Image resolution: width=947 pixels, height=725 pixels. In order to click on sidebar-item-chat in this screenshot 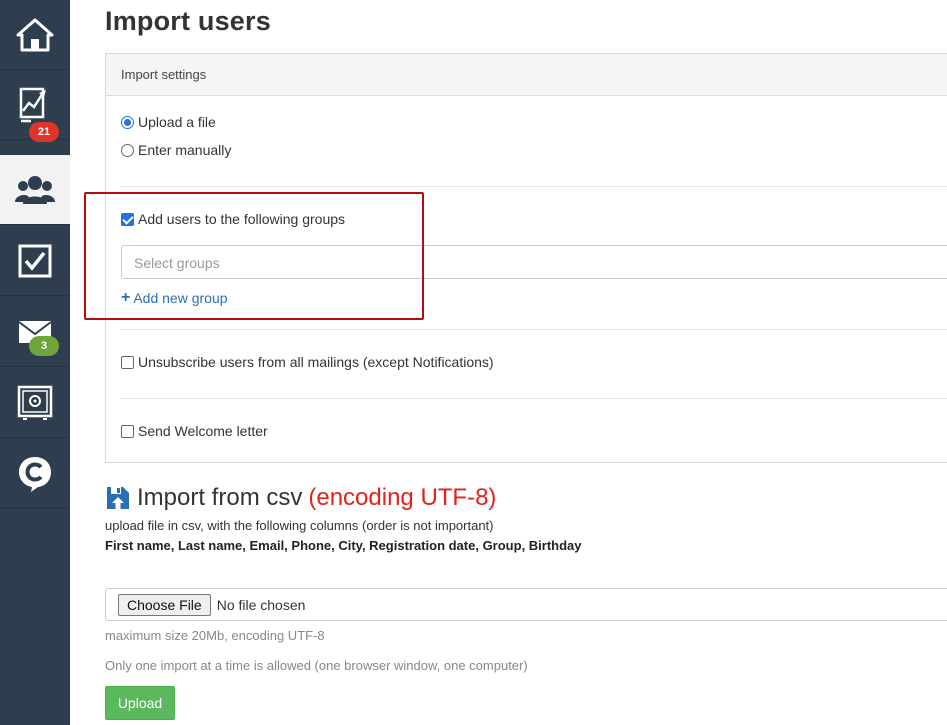, I will do `click(35, 474)`.